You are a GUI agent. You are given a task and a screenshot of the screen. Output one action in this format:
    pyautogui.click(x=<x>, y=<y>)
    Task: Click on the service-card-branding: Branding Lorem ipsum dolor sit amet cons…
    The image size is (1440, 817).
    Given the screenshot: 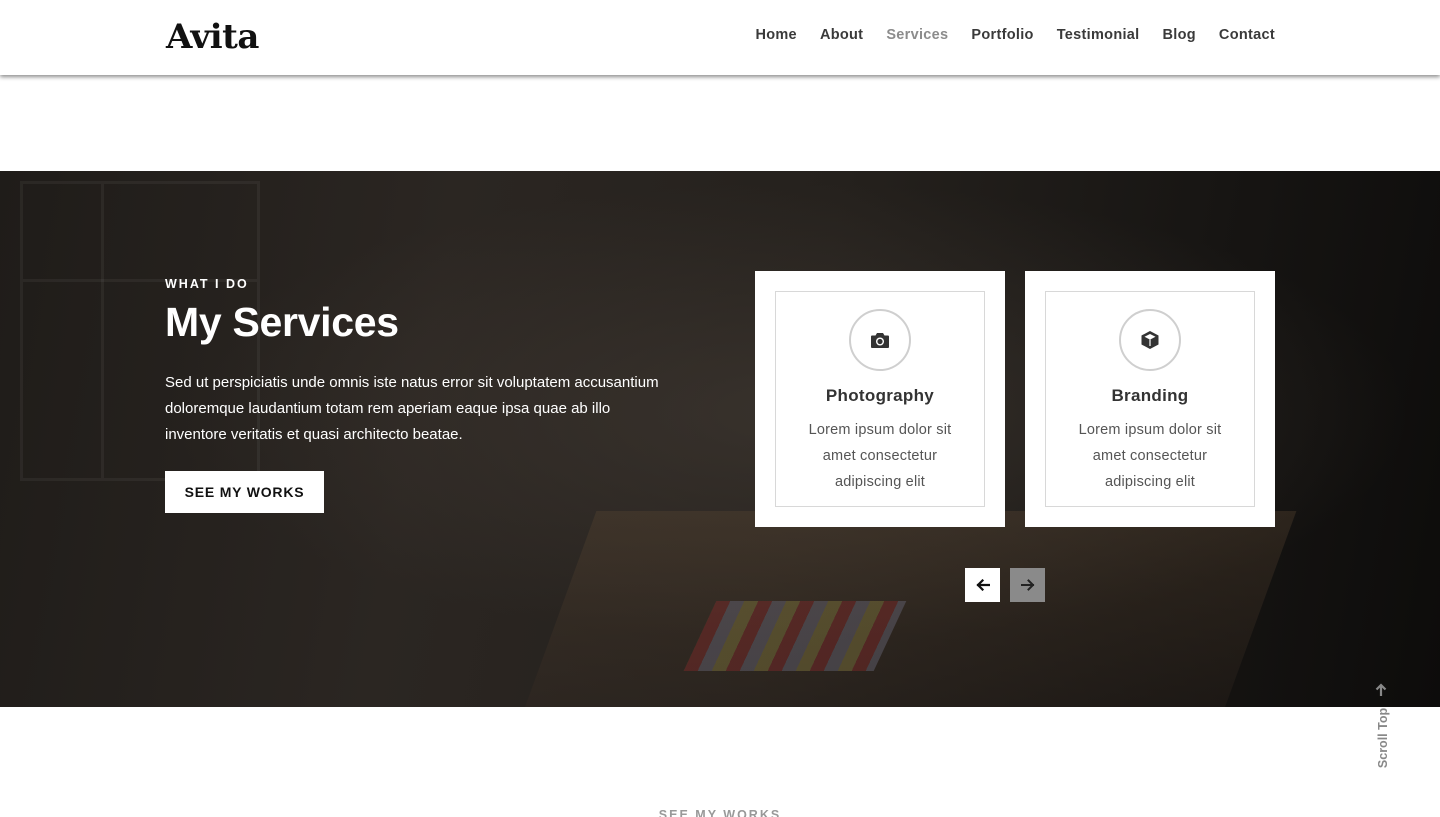 What is the action you would take?
    pyautogui.click(x=1150, y=399)
    